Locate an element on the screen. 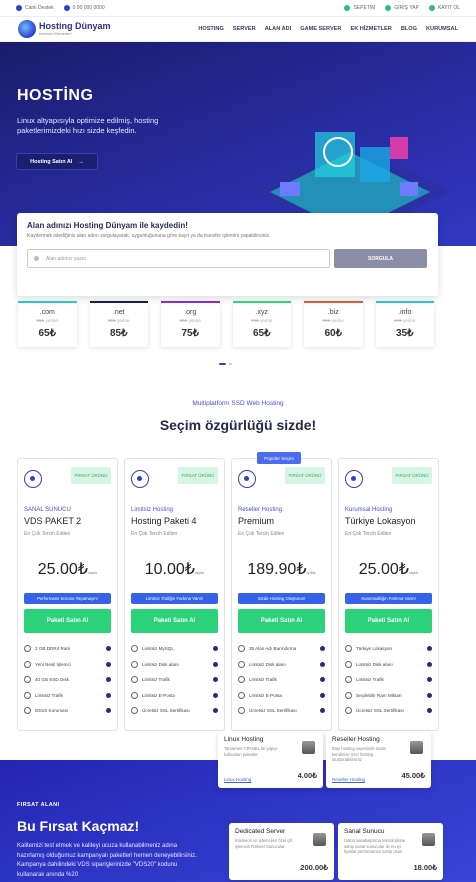  domain-extension-card: .biz 65₺ yerine 60₺ is located at coordinates (333, 324).